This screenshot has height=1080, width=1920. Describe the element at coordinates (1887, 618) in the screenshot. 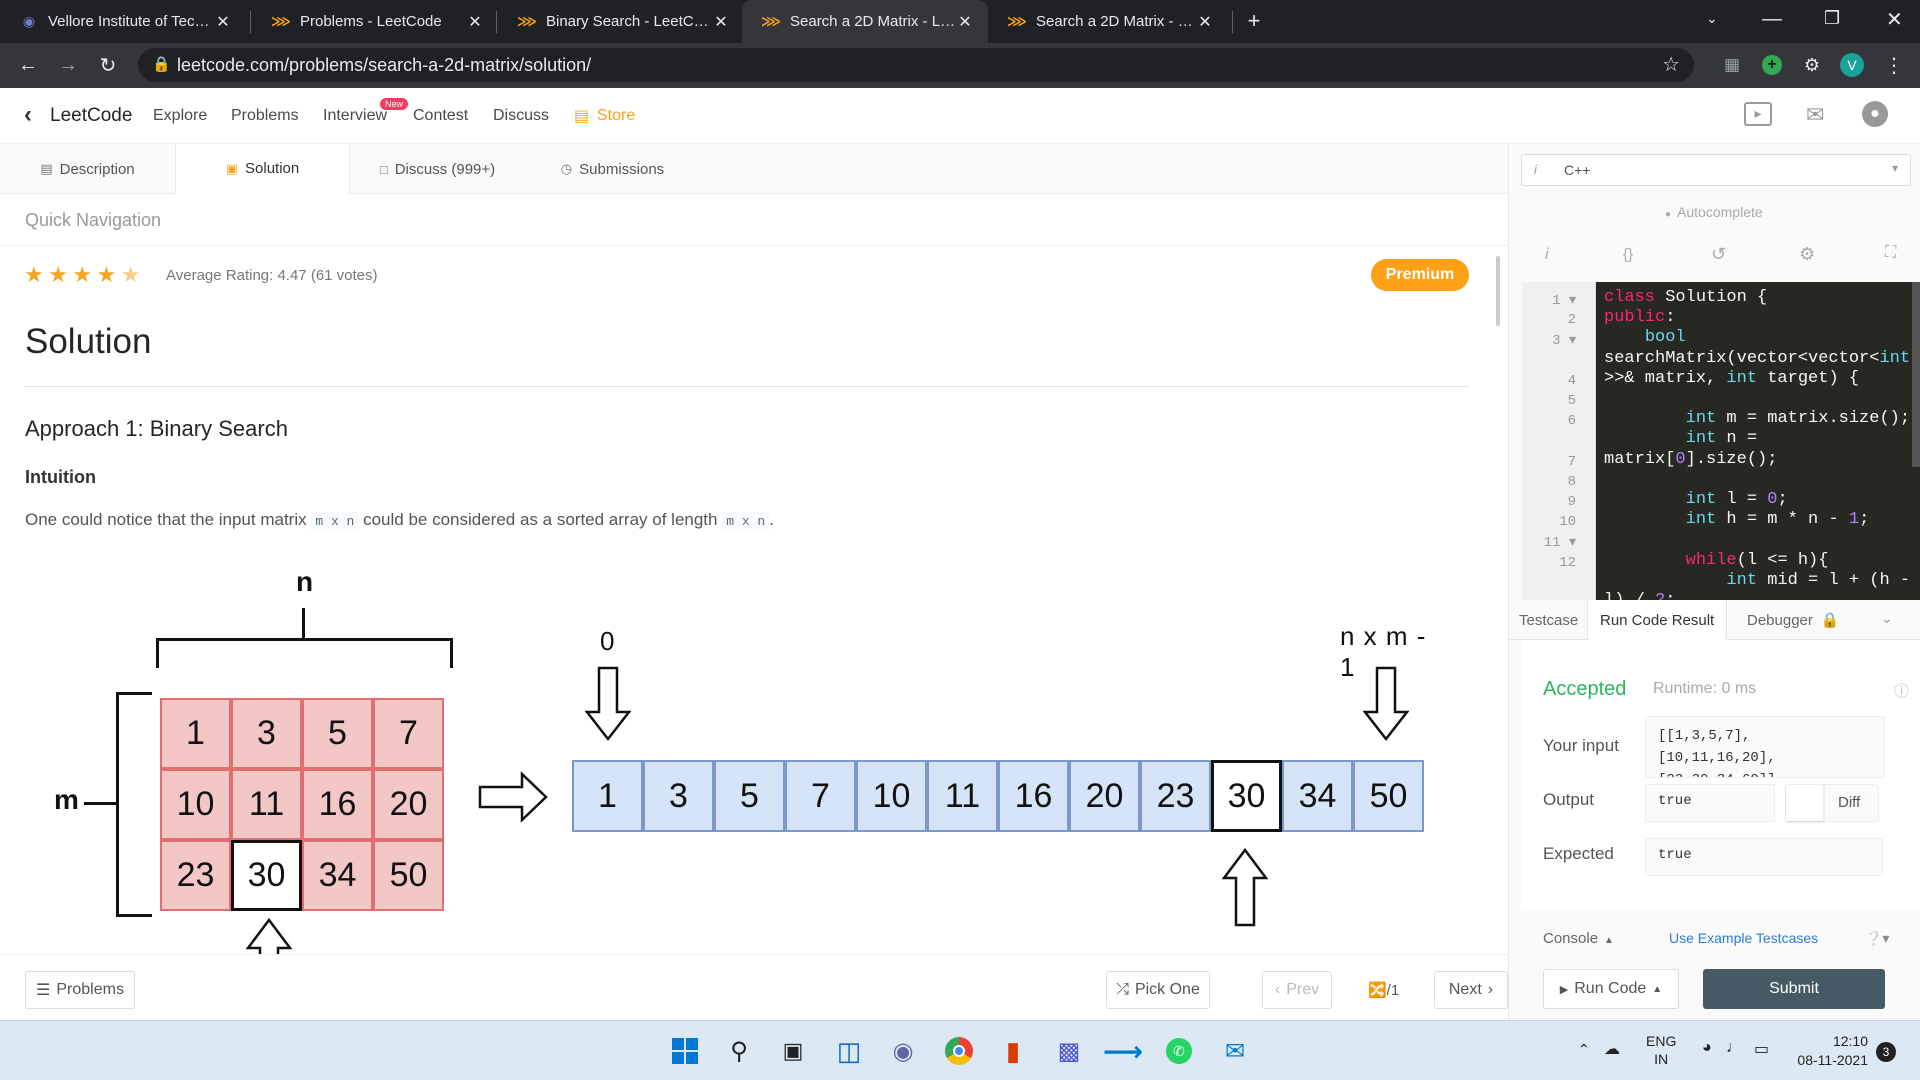

I see `collapse-chevron-icon: ⌄` at that location.